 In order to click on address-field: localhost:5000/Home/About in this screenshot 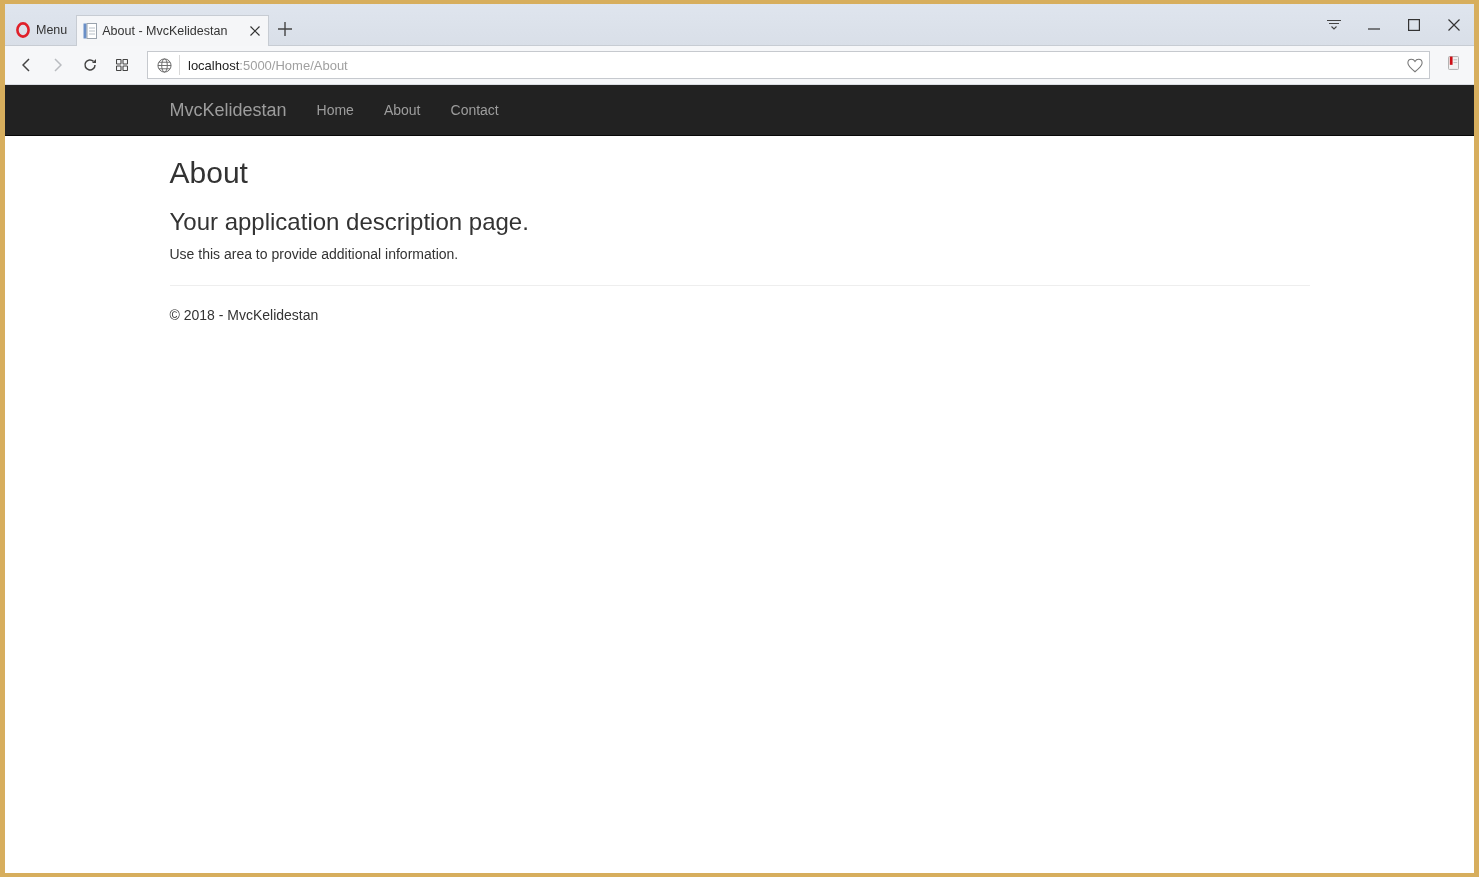, I will do `click(788, 65)`.